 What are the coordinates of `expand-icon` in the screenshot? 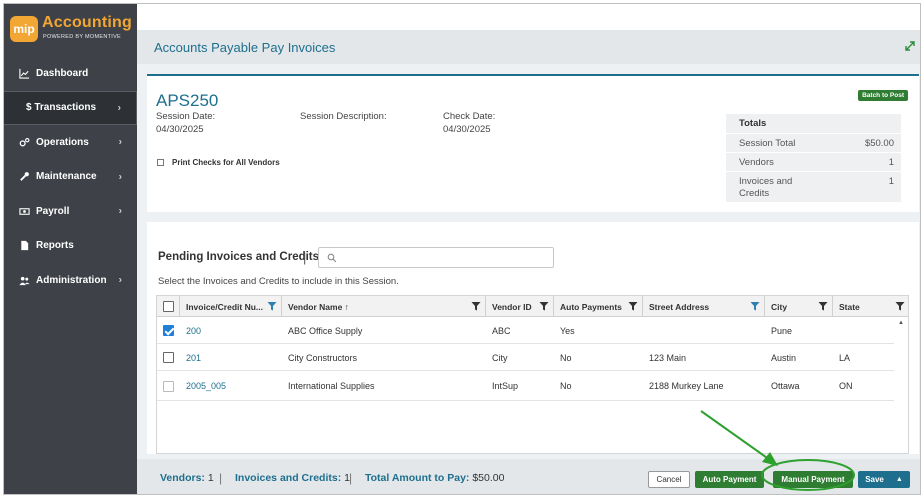 It's located at (910, 46).